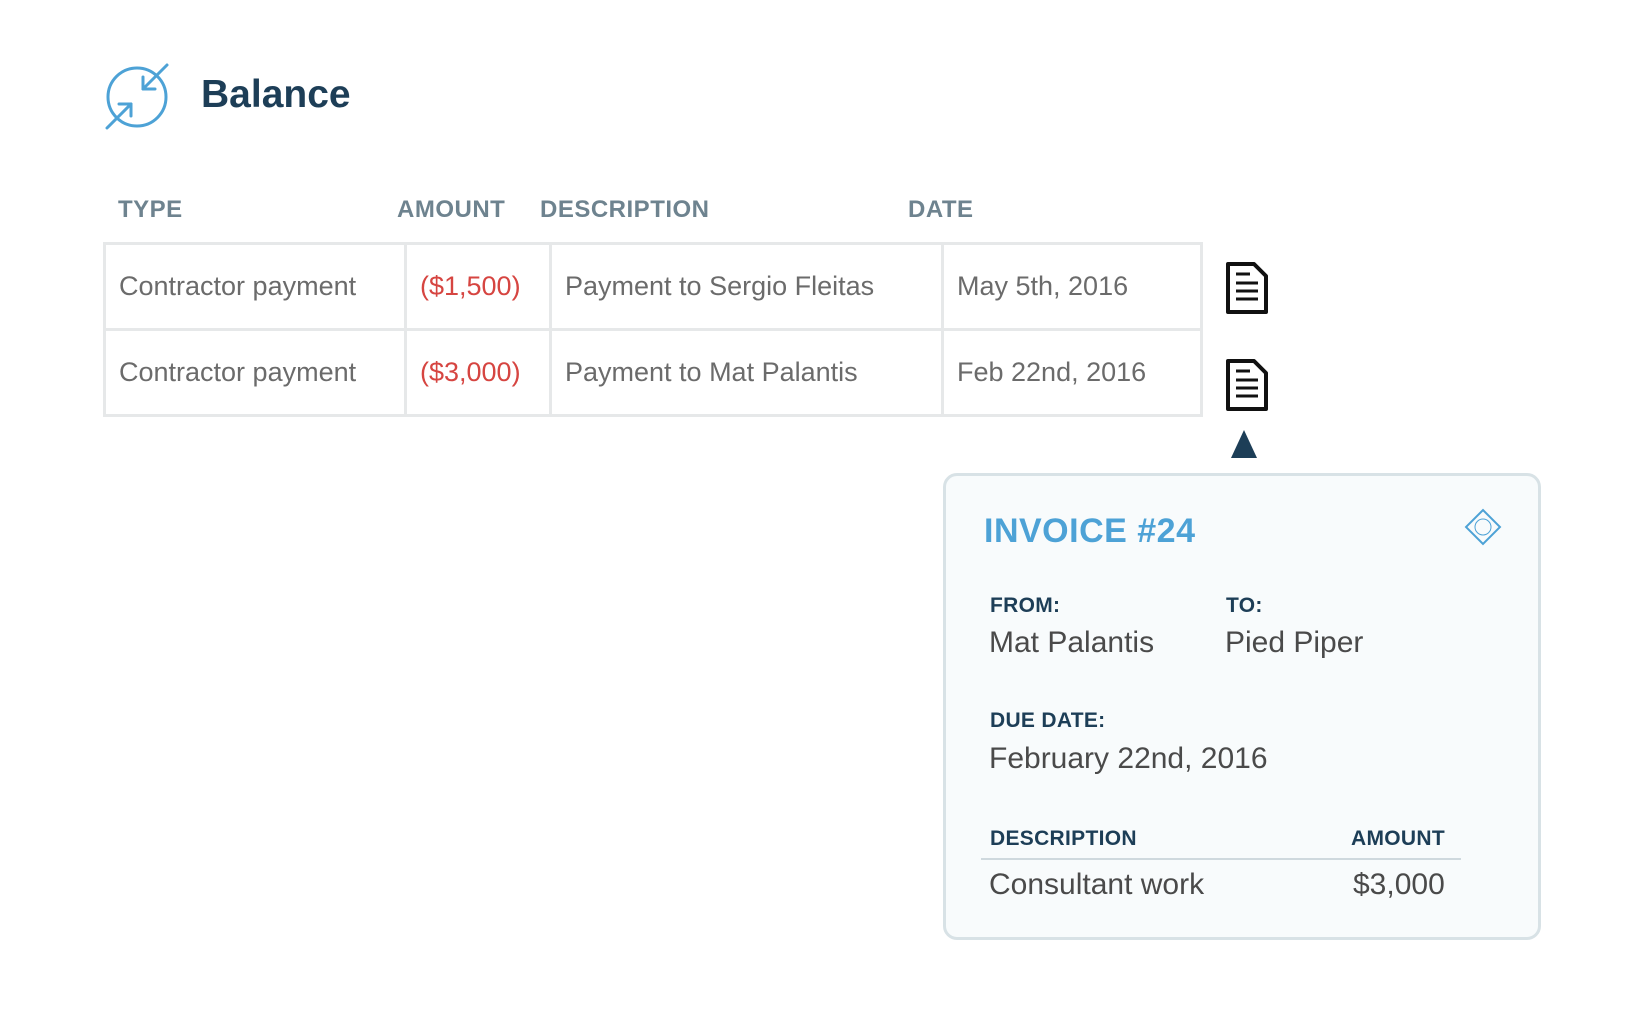 The image size is (1642, 1030). What do you see at coordinates (137, 96) in the screenshot?
I see `transfer-arrows-icon` at bounding box center [137, 96].